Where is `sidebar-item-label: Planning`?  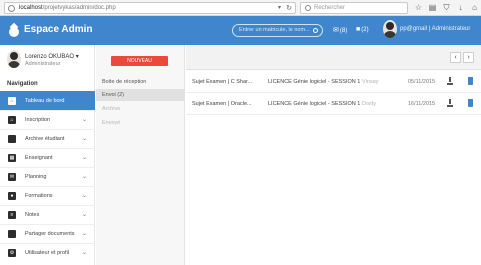
sidebar-item-label: Planning is located at coordinates (36, 177).